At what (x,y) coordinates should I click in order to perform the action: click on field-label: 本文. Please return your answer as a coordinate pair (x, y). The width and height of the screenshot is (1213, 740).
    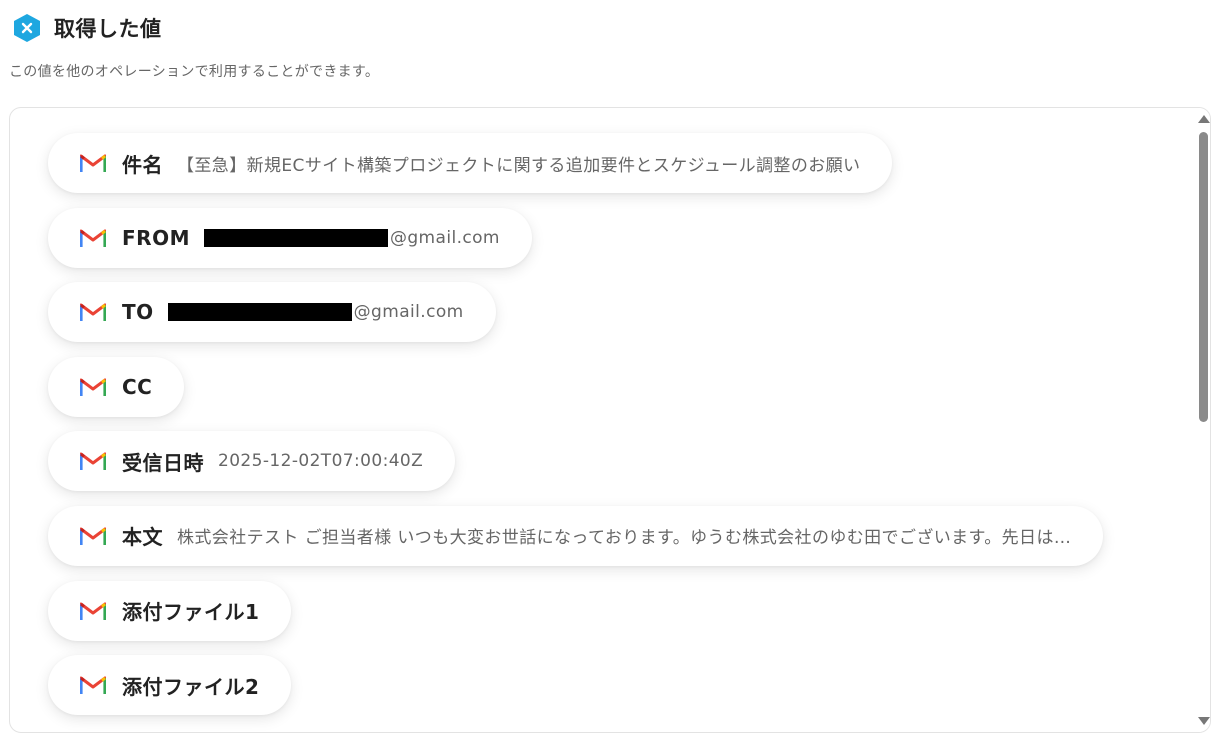
    Looking at the image, I should click on (142, 537).